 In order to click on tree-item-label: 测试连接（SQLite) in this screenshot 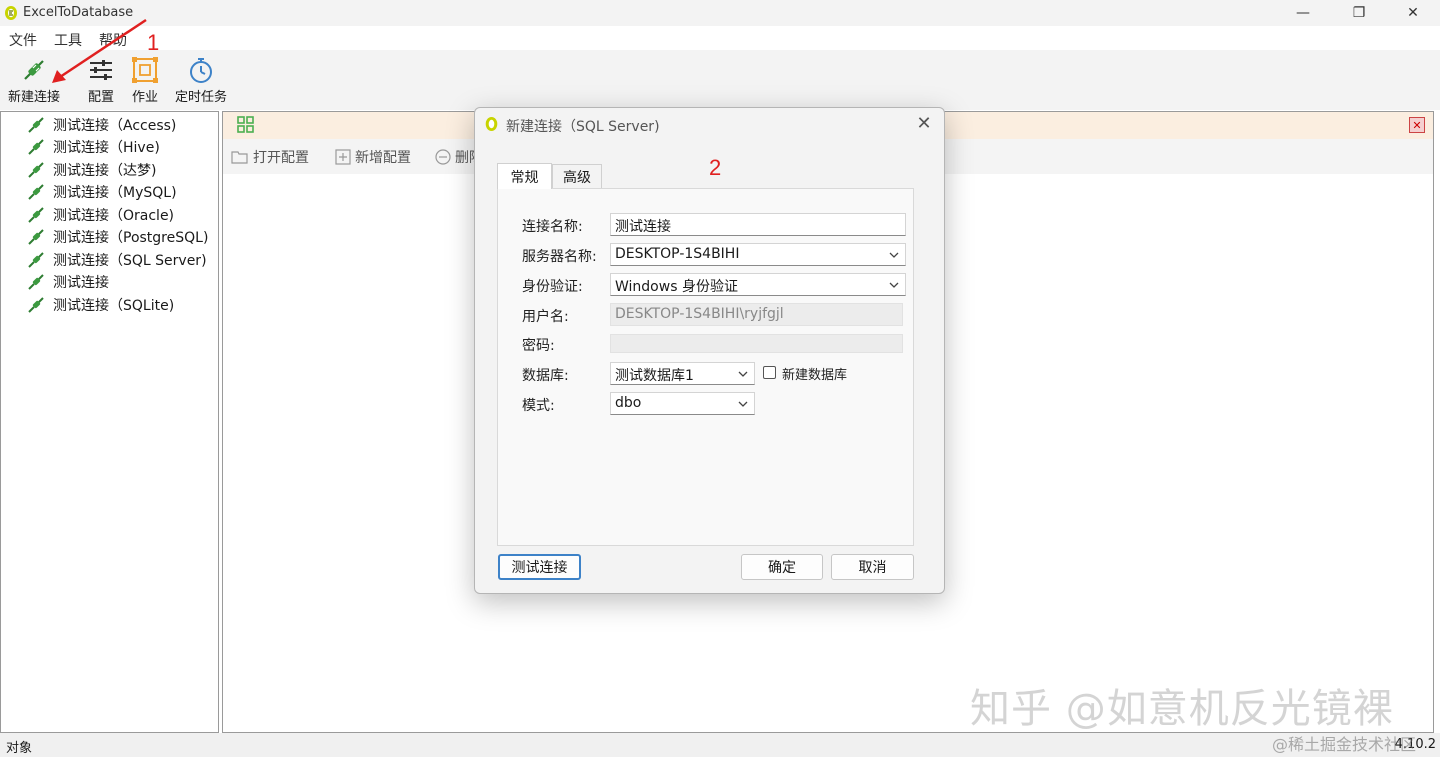, I will do `click(114, 306)`.